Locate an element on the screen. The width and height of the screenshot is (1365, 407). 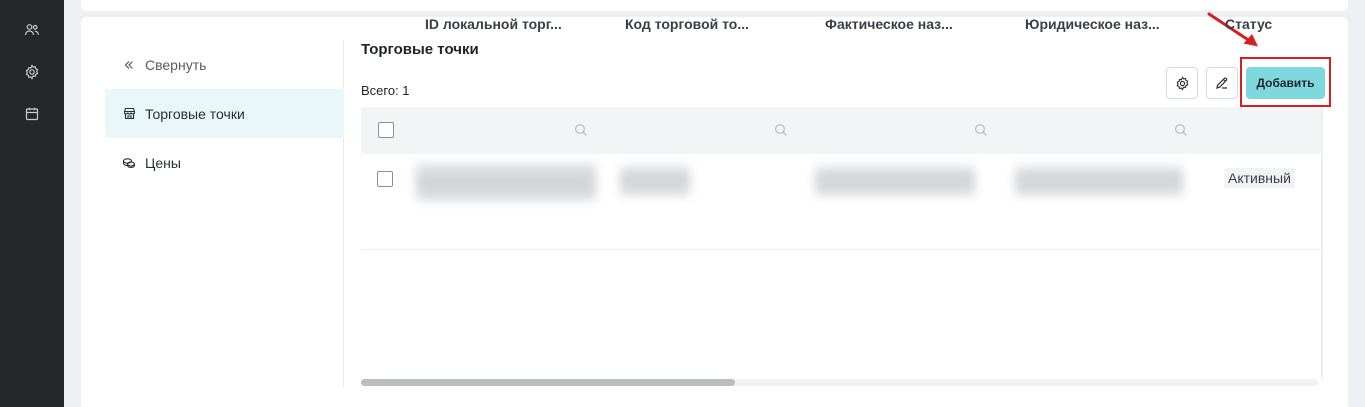
row-divider is located at coordinates (841, 249).